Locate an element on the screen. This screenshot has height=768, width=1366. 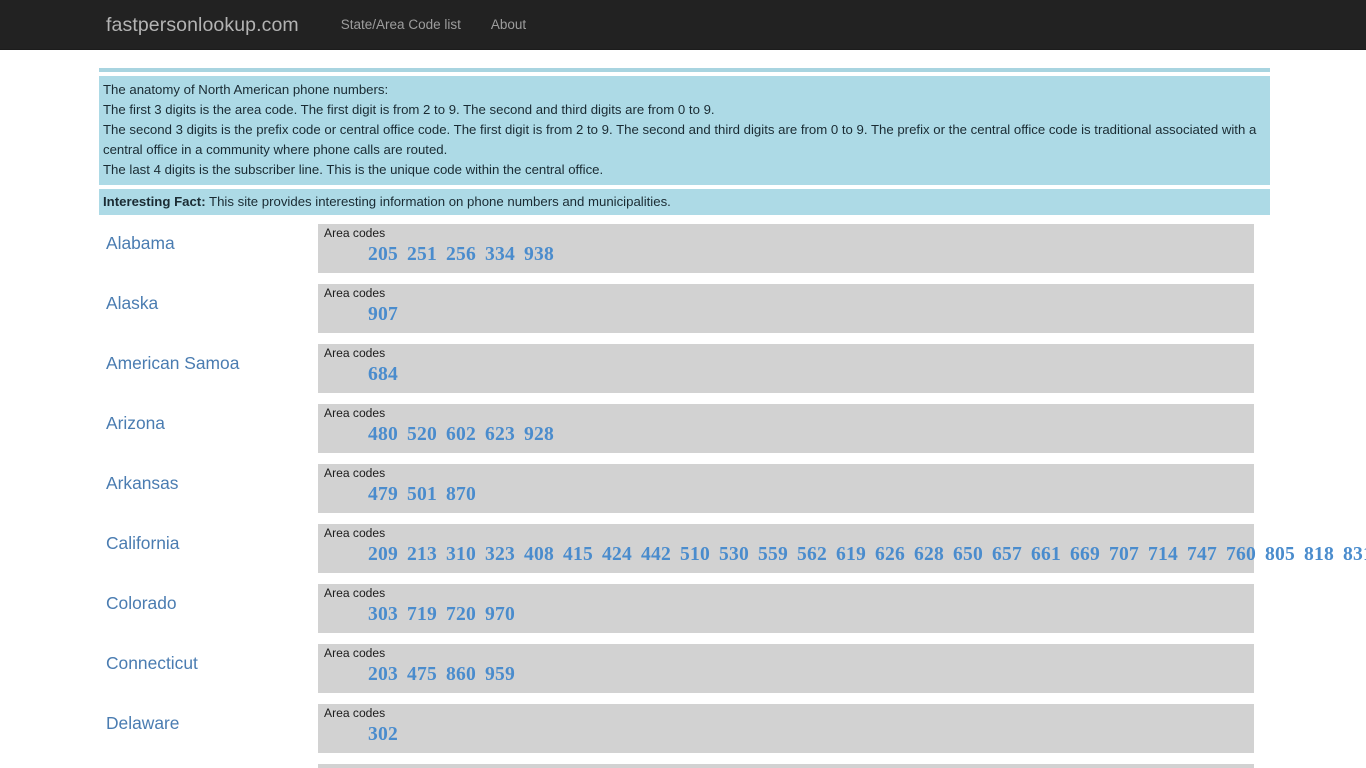
nav-links: State/Area Code list About is located at coordinates (433, 24).